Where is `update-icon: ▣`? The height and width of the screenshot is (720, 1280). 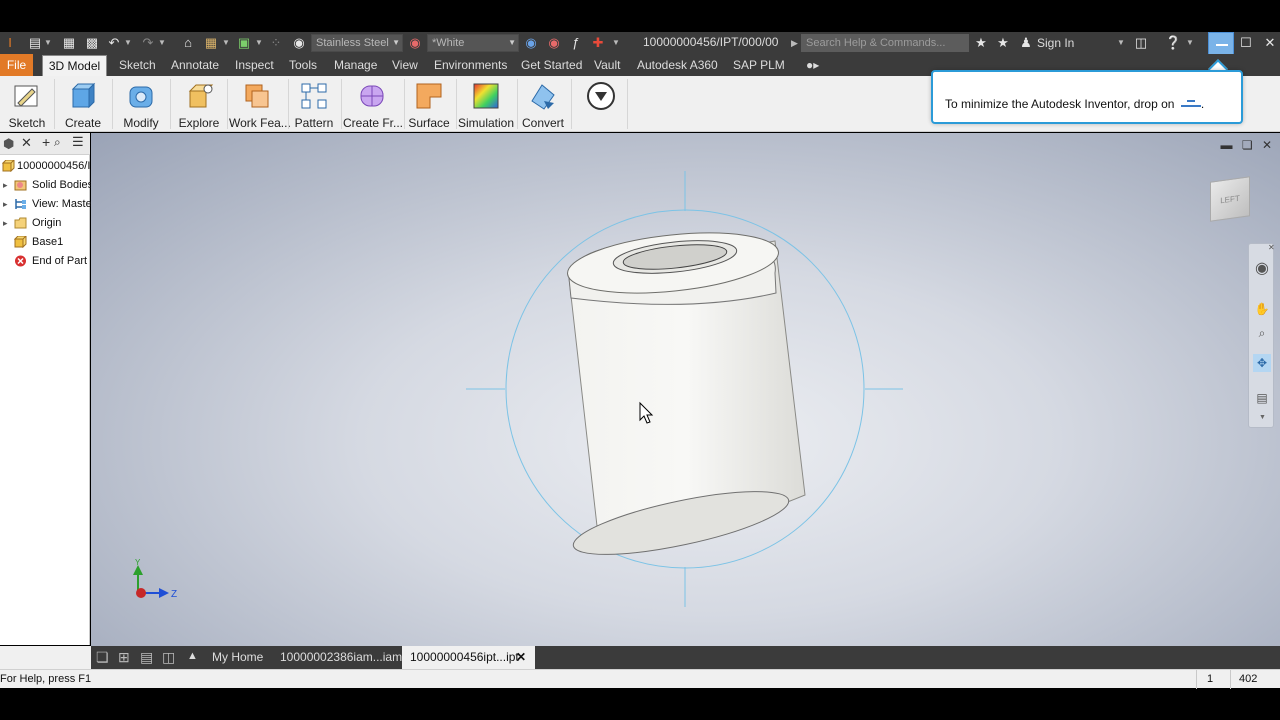 update-icon: ▣ is located at coordinates (244, 43).